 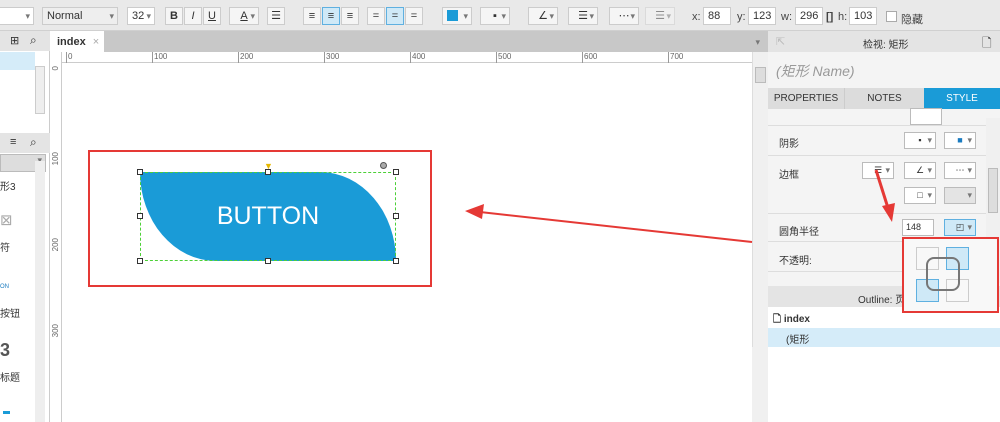 What do you see at coordinates (616, 227) in the screenshot?
I see `annotation-arrow-line` at bounding box center [616, 227].